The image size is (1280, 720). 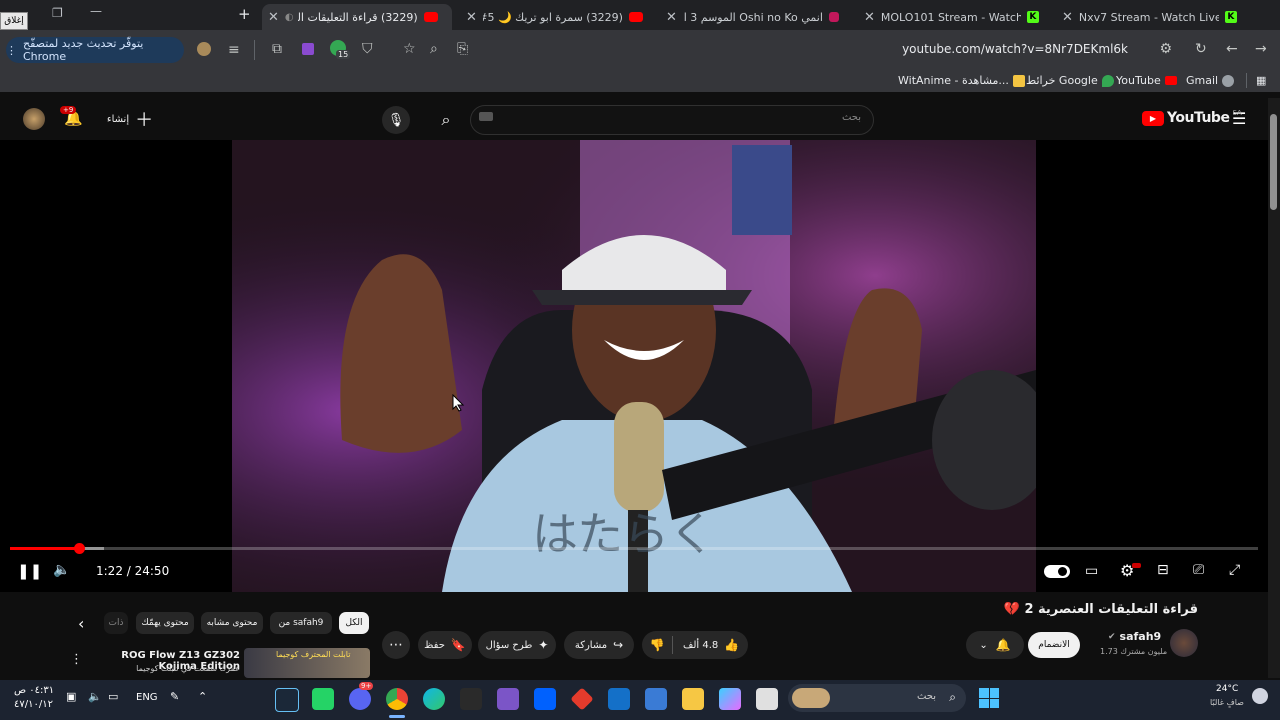 I want to click on progress-scrubber, so click(x=79, y=548).